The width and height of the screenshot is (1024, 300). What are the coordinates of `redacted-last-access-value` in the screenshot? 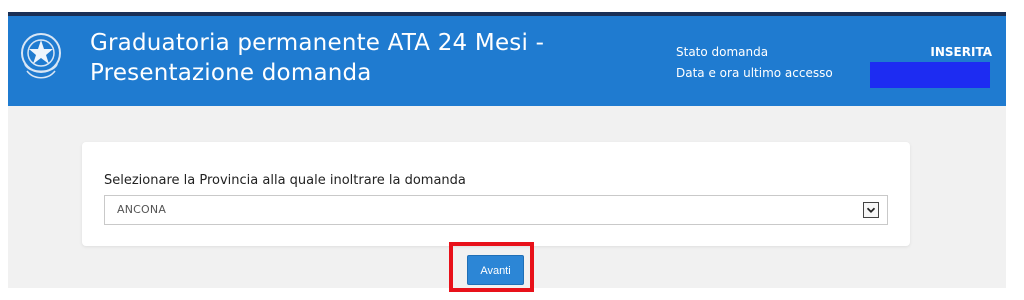 It's located at (930, 75).